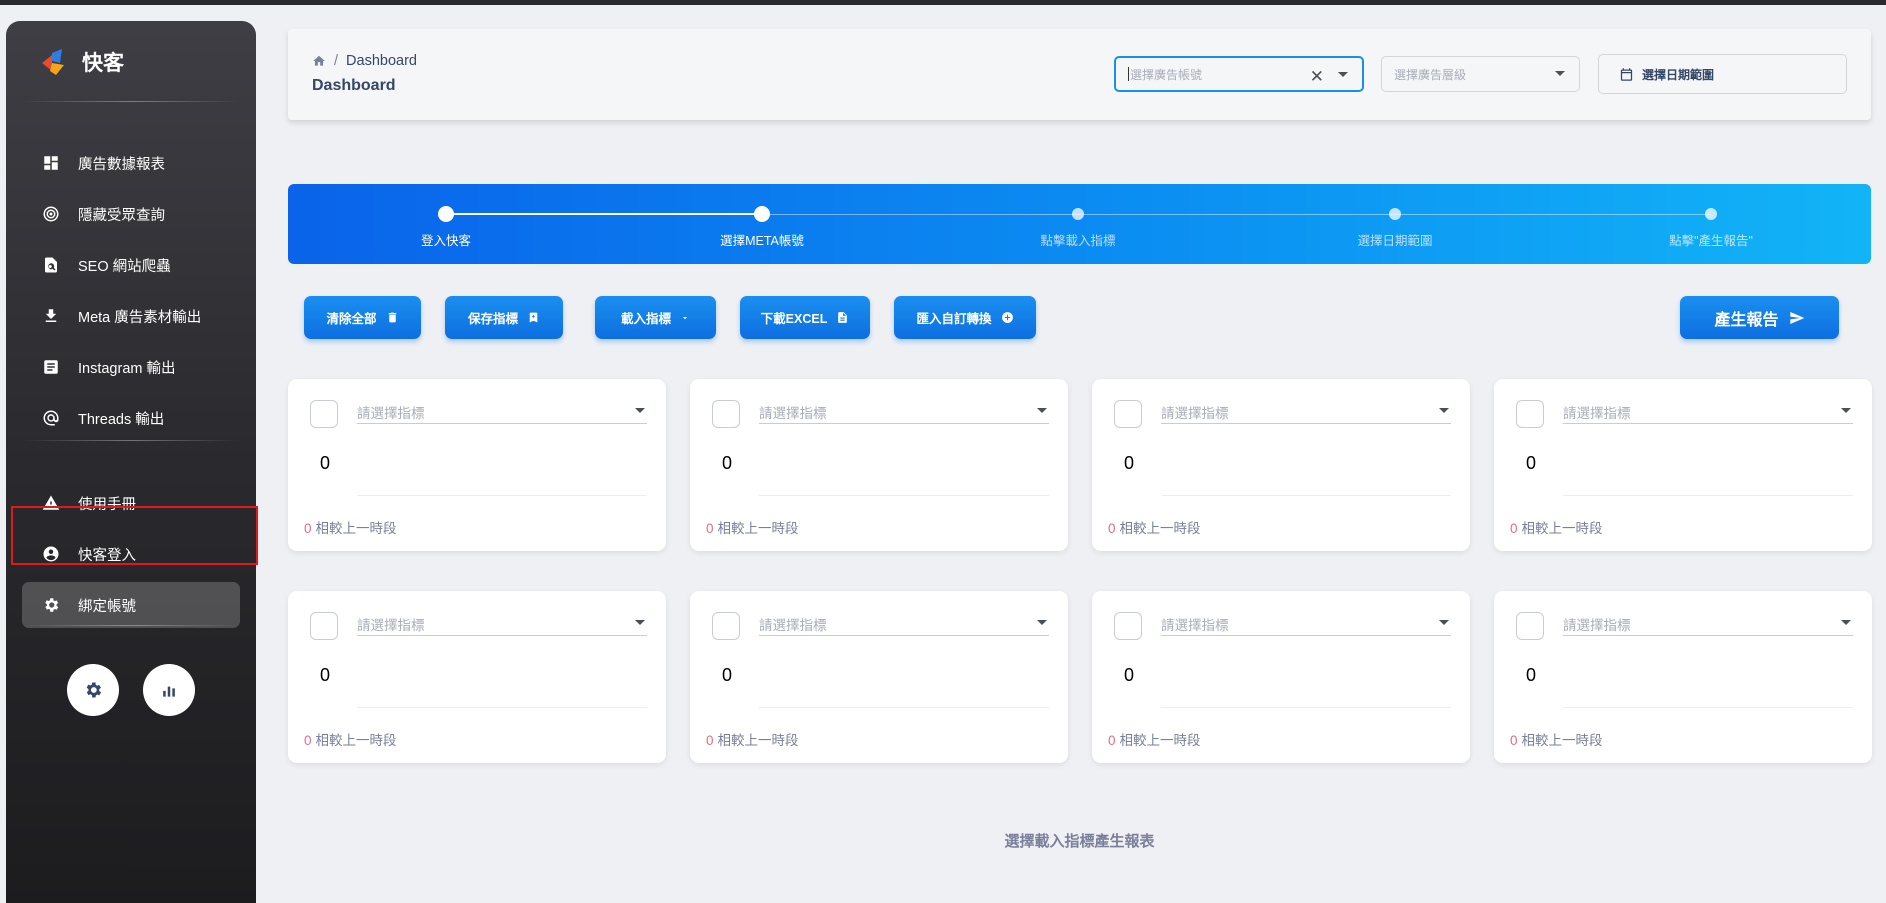  I want to click on sidebar-item-hidden-audience: 隱藏受眾查詢, so click(131, 214).